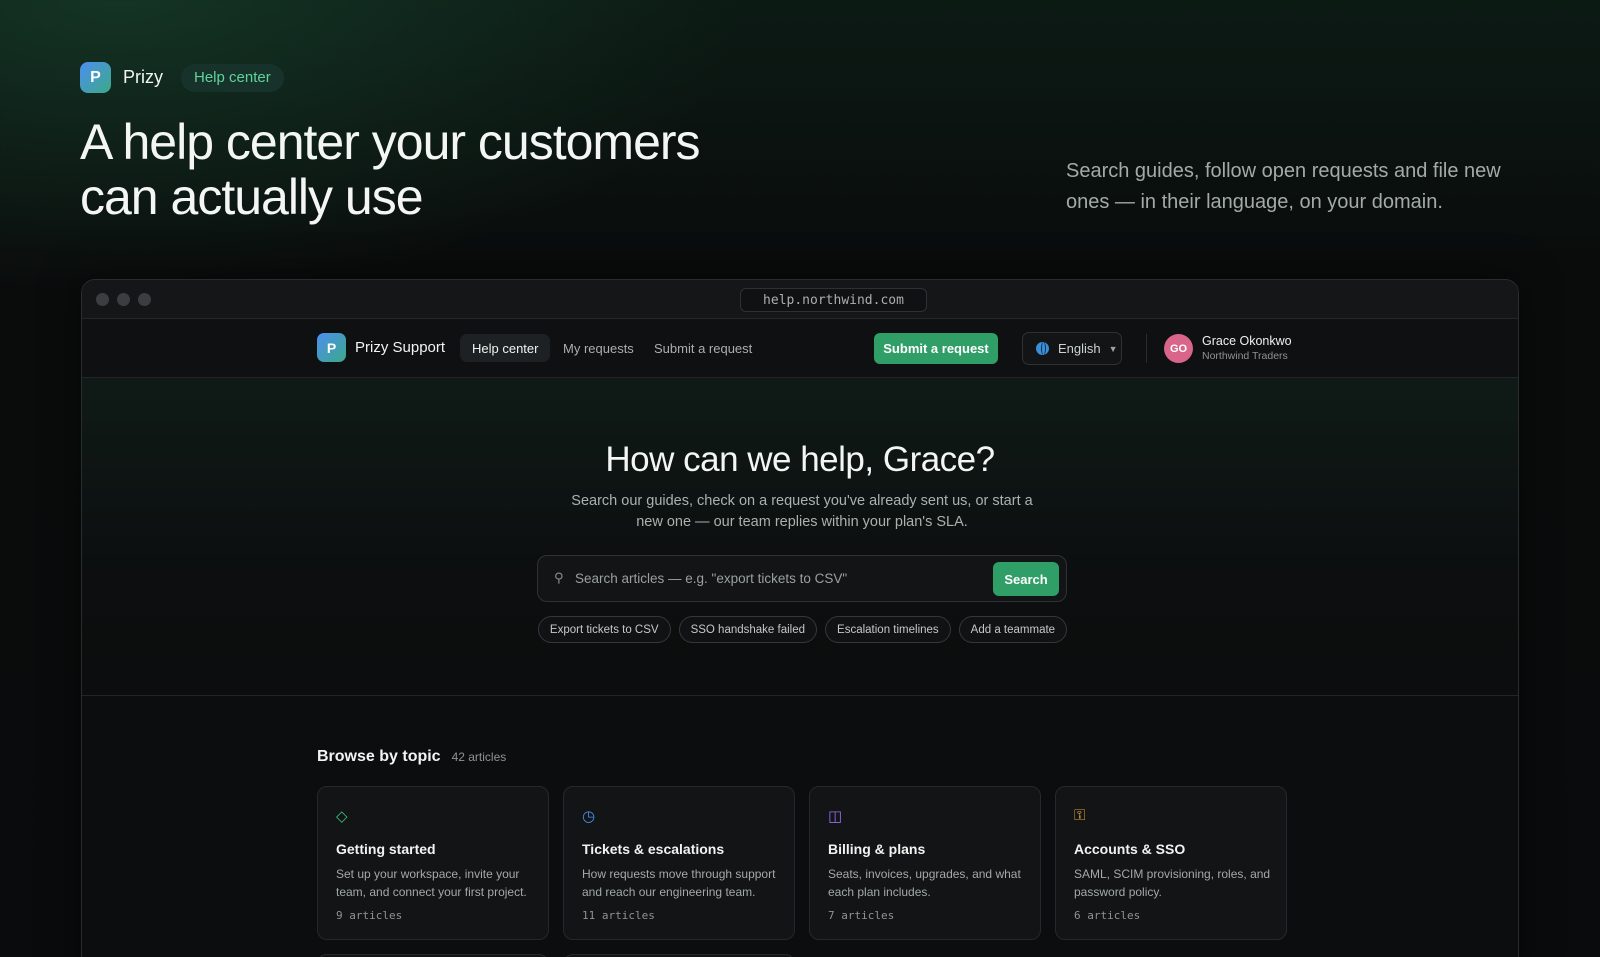 This screenshot has width=1600, height=957. I want to click on diamond-icon: ◇, so click(342, 816).